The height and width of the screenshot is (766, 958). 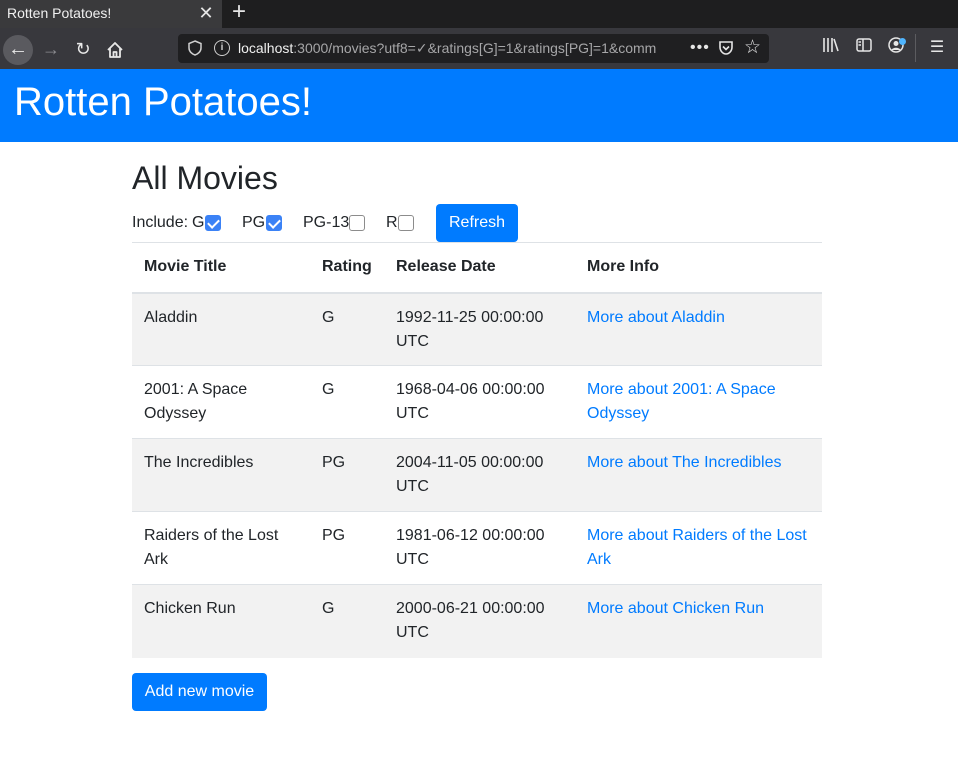 I want to click on movie-title: The Incredibles, so click(x=221, y=475).